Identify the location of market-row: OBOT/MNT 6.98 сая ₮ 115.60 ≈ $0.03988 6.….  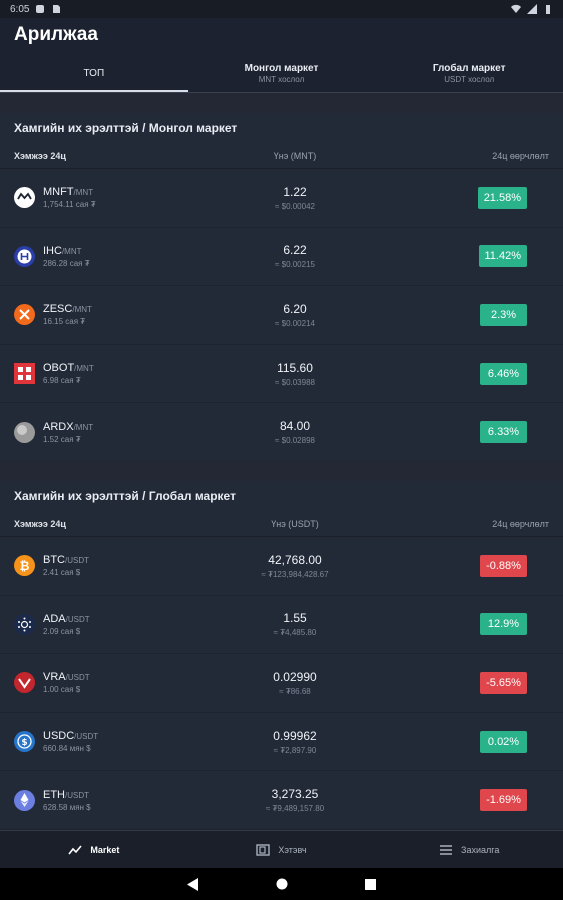
(281, 374).